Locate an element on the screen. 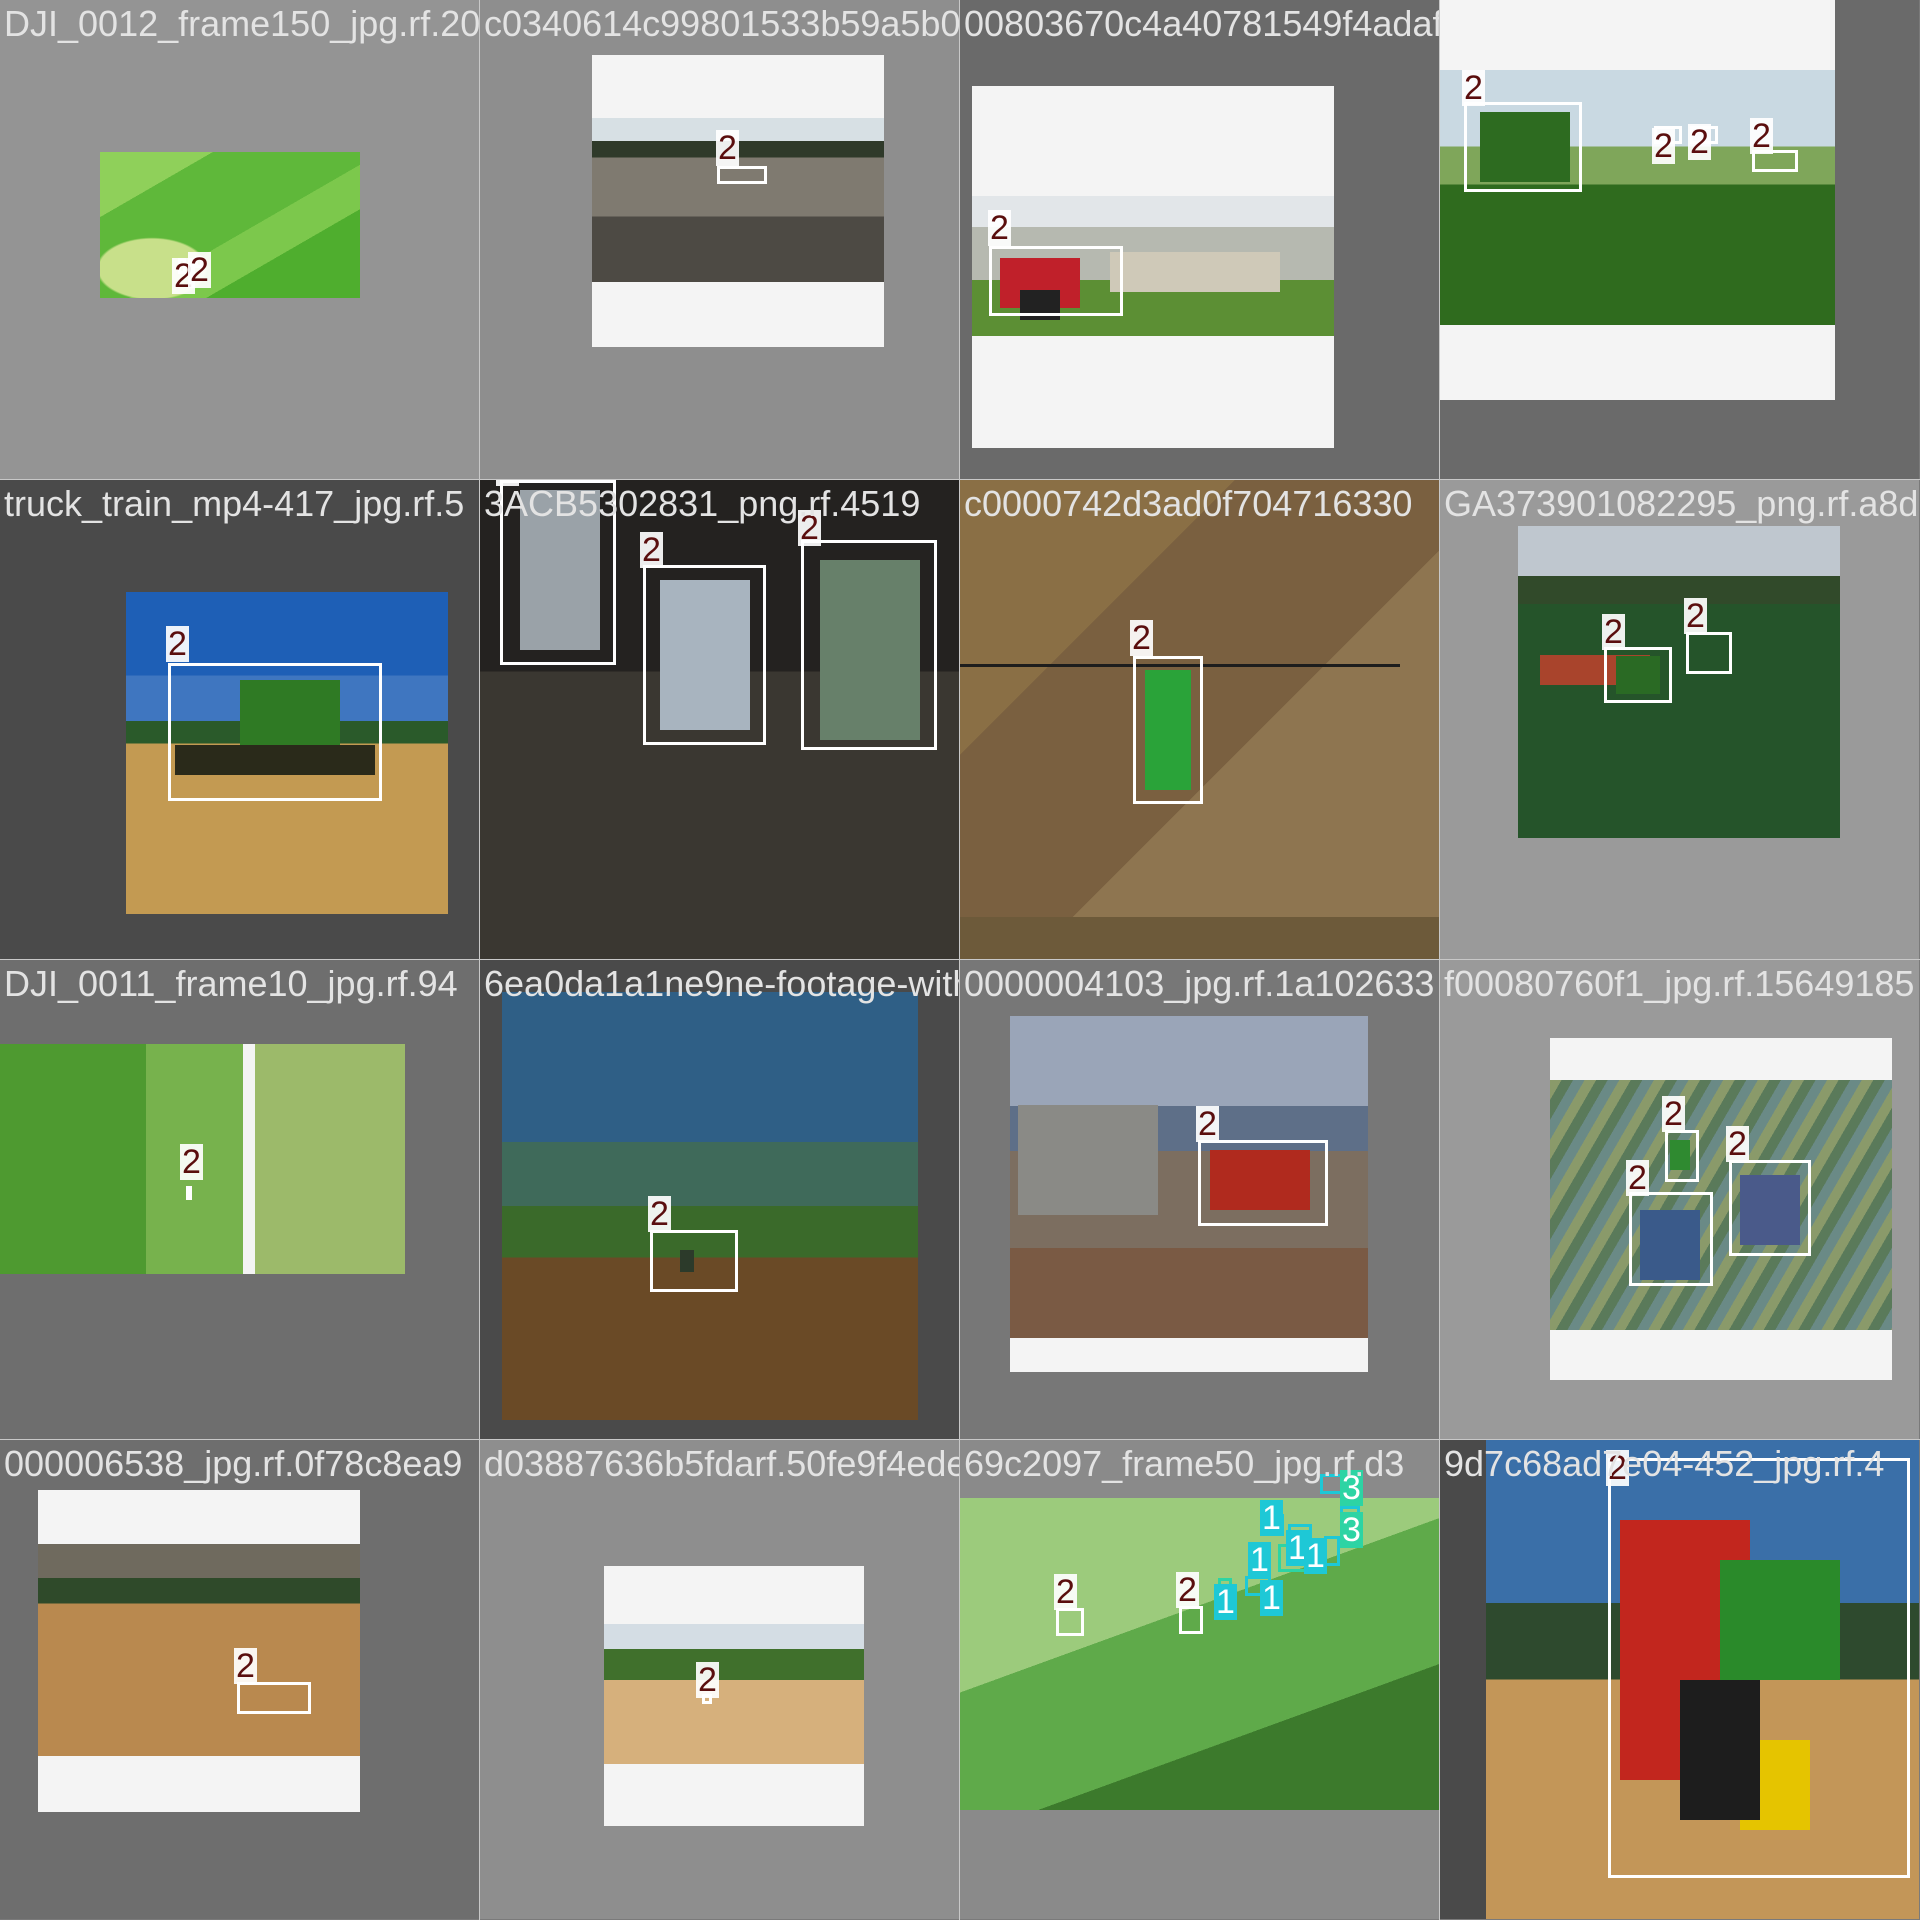  mosaic-tile: 2 truck_train_mp4-417_jpg.rf.5 is located at coordinates (239, 719).